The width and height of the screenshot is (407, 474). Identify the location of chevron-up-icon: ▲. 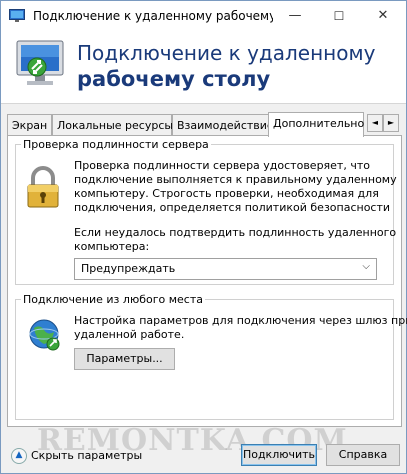
(19, 456).